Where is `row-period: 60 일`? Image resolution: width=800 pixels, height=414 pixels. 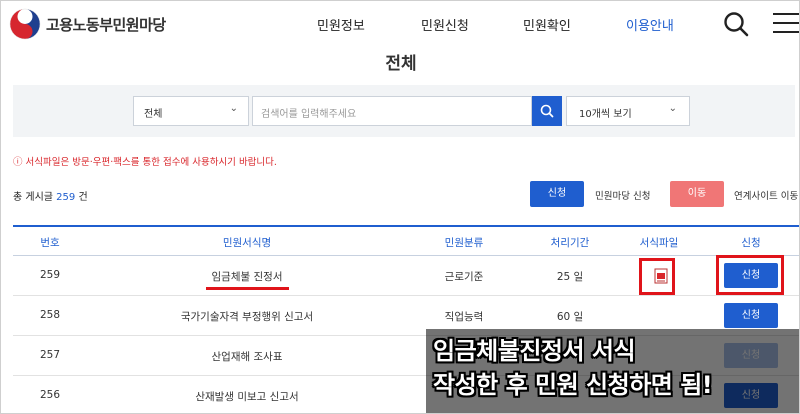
row-period: 60 일 is located at coordinates (570, 317).